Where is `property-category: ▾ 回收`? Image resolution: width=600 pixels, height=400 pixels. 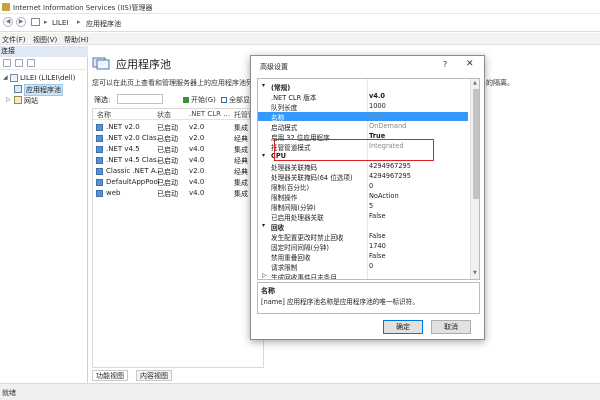 property-category: ▾ 回收 is located at coordinates (363, 227).